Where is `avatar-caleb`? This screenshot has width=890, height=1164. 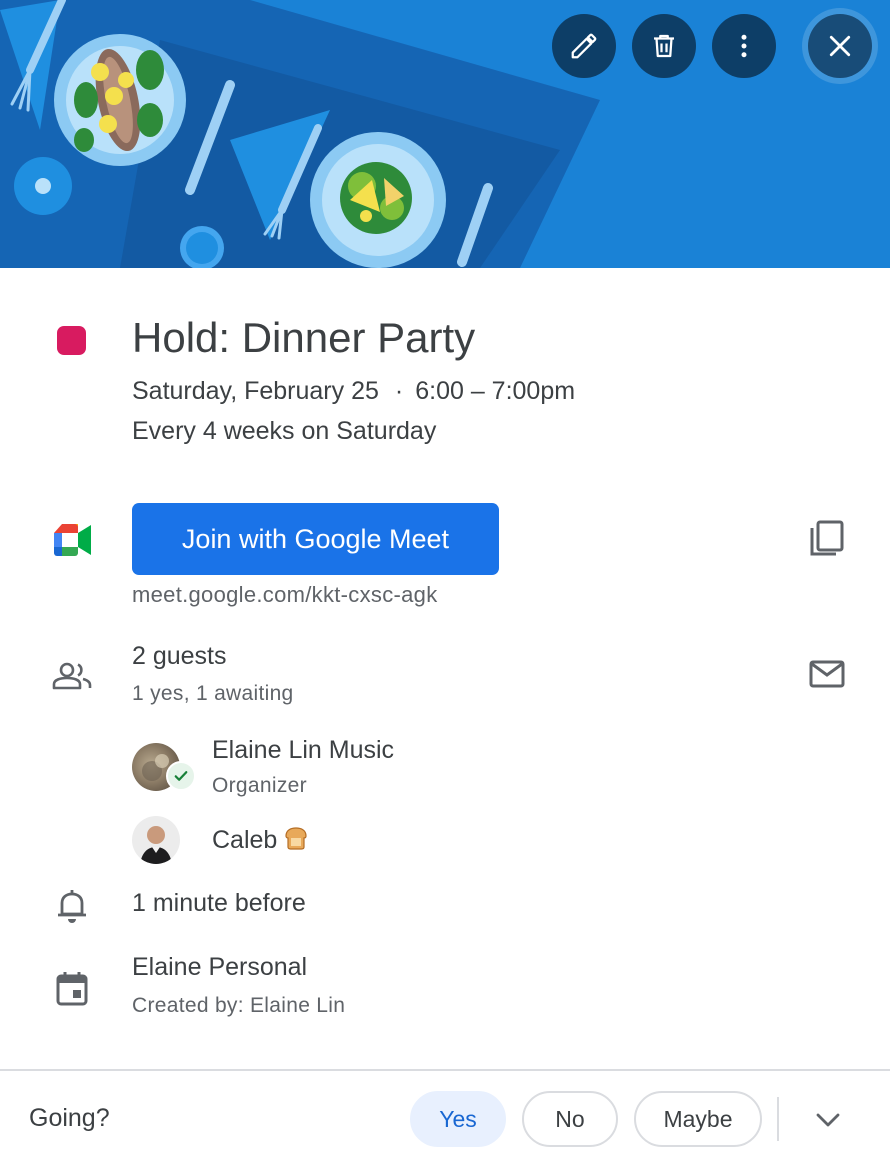 avatar-caleb is located at coordinates (156, 840).